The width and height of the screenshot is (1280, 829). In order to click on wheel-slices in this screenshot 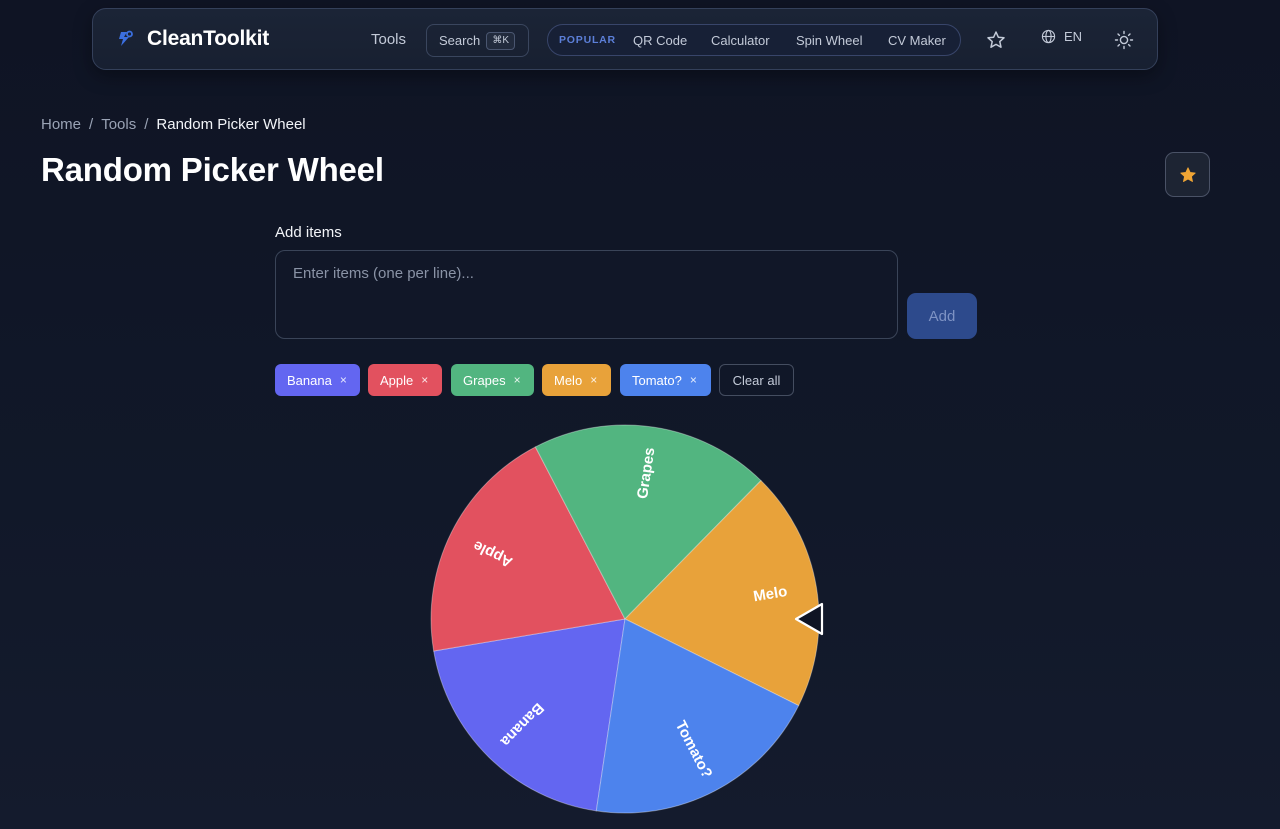, I will do `click(625, 619)`.